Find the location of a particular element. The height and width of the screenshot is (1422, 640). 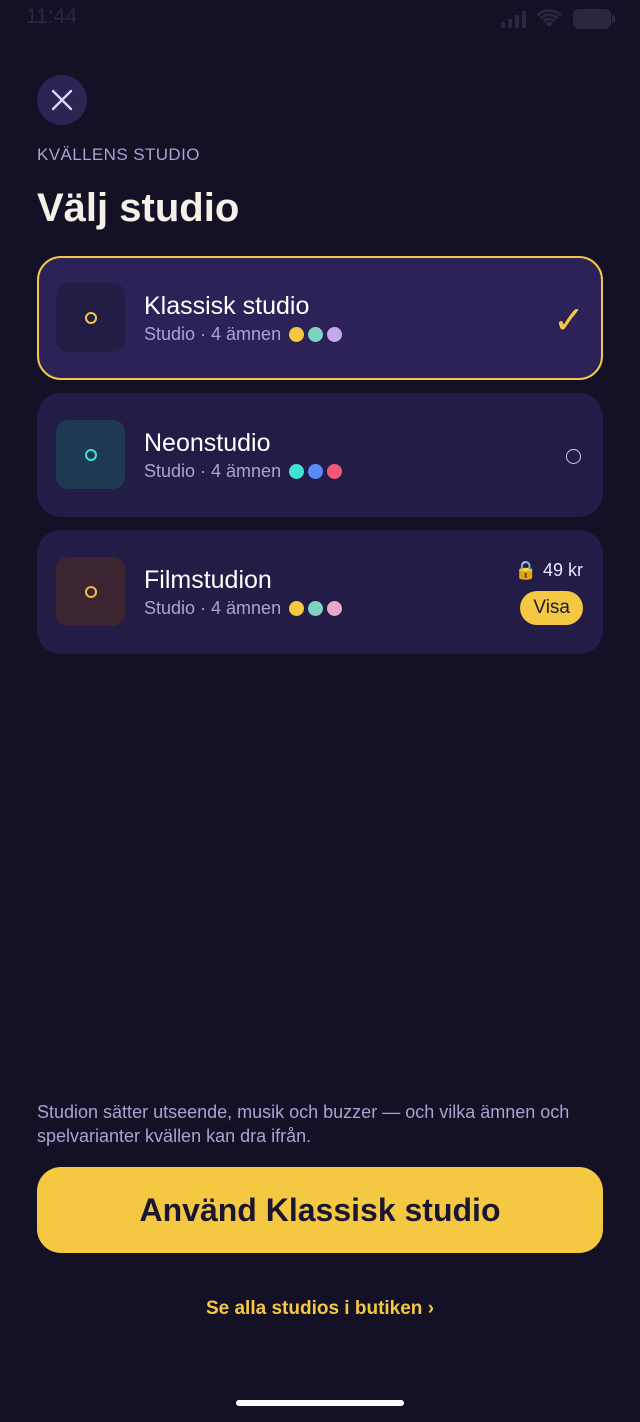

checkmark-icon: ✓ is located at coordinates (569, 321).